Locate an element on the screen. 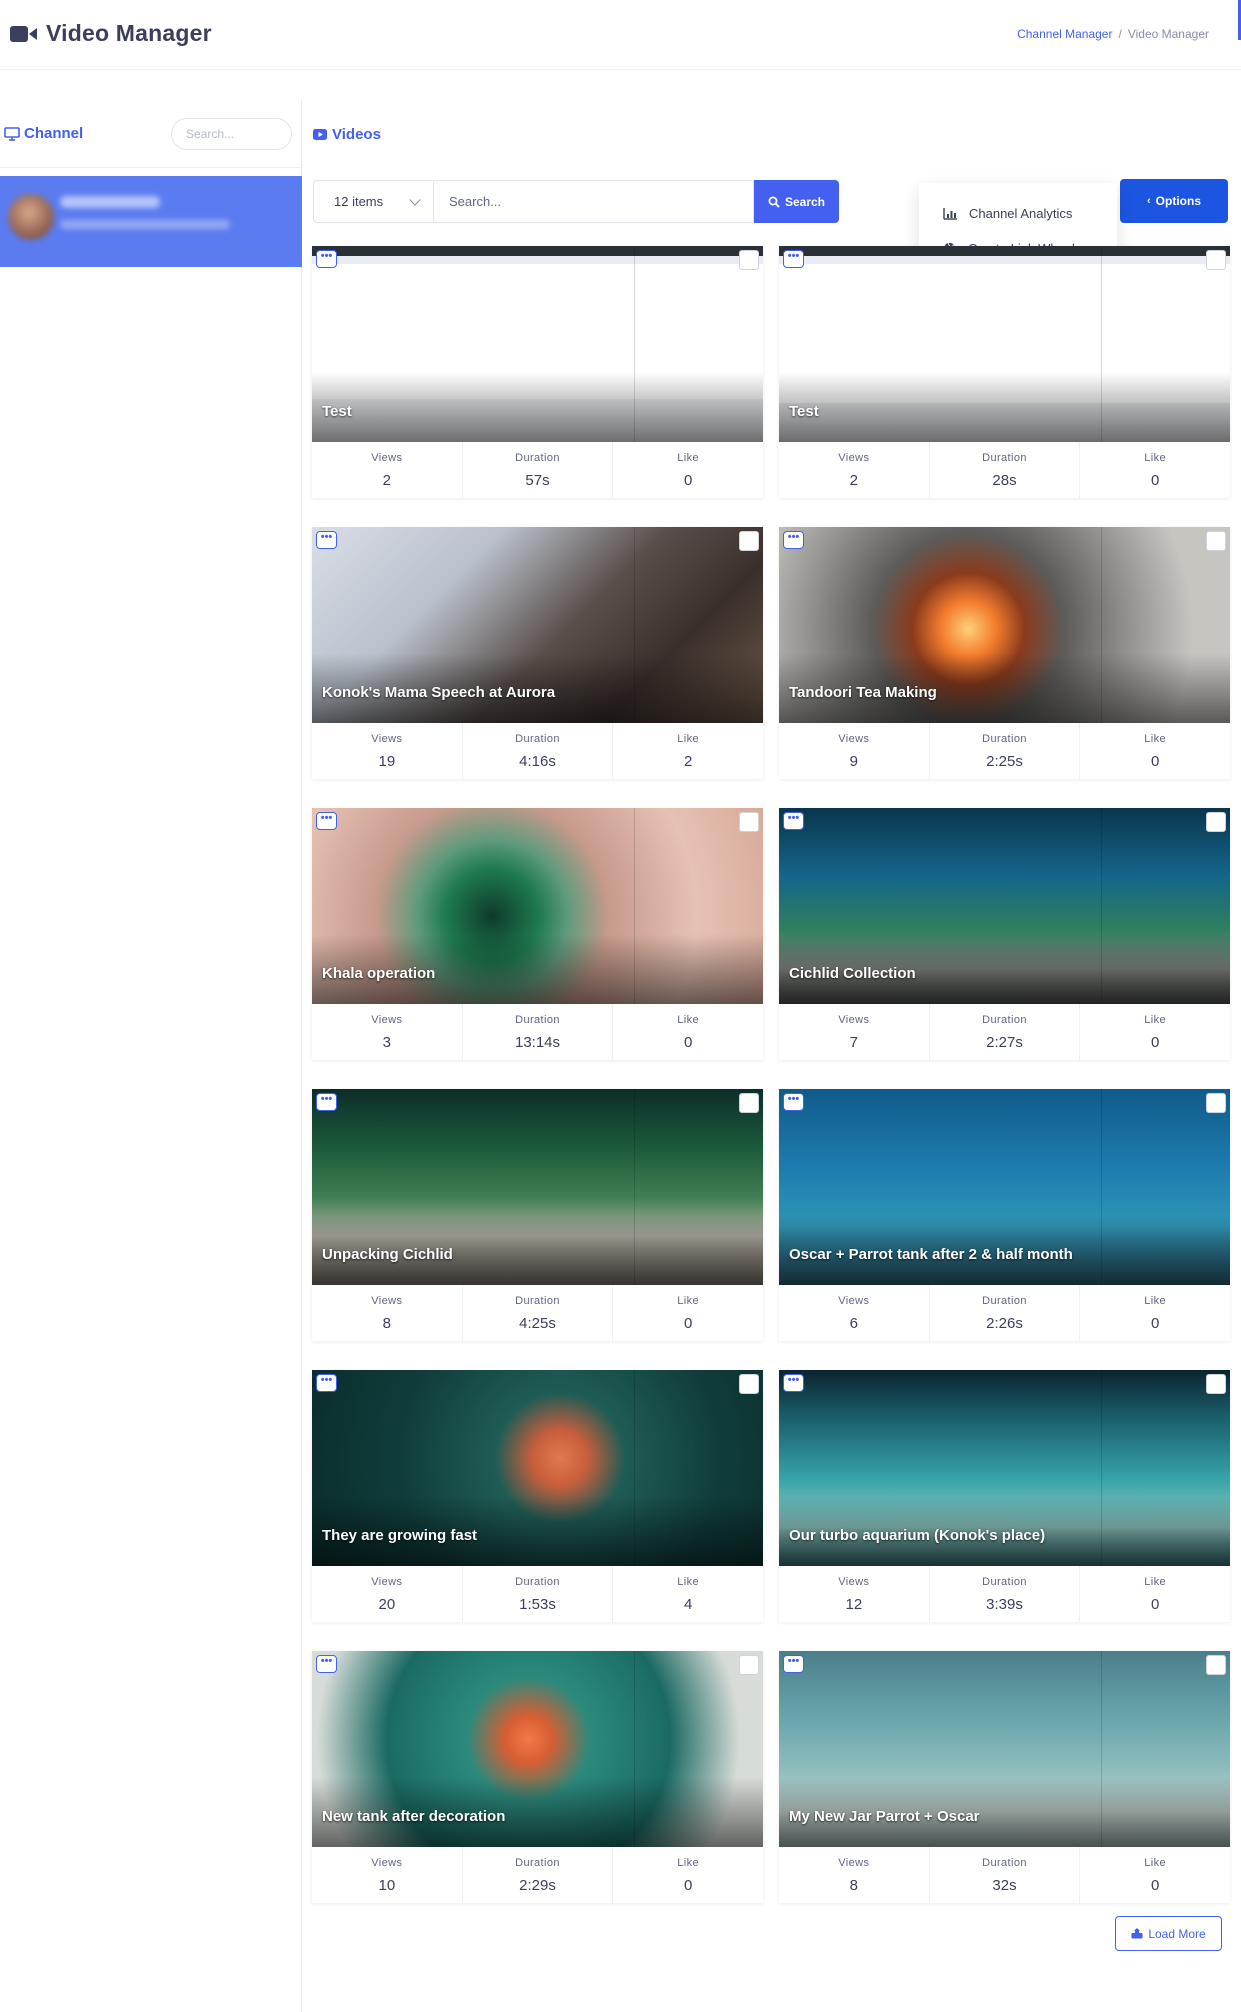  video-stats: Views 10 Duration 2:29s Like 0 is located at coordinates (537, 1875).